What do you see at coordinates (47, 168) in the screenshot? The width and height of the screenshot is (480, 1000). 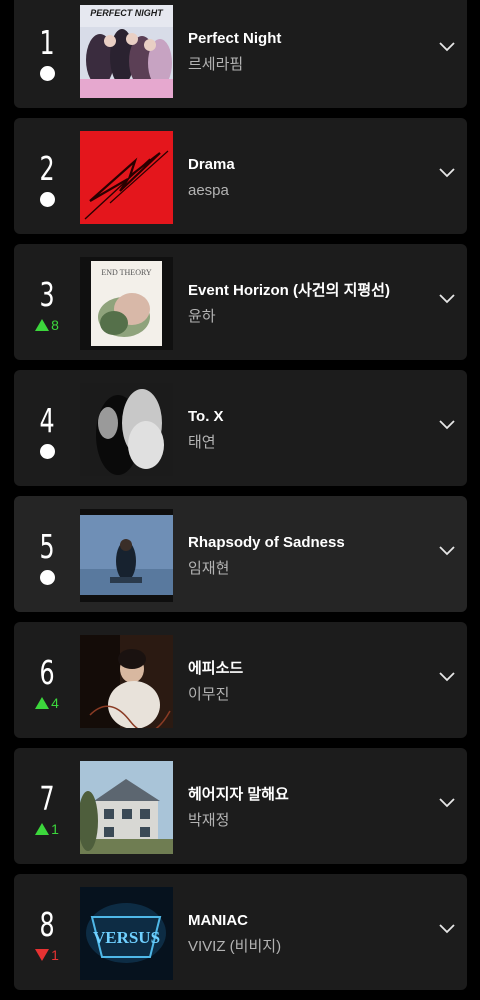 I see `rank-number: 2` at bounding box center [47, 168].